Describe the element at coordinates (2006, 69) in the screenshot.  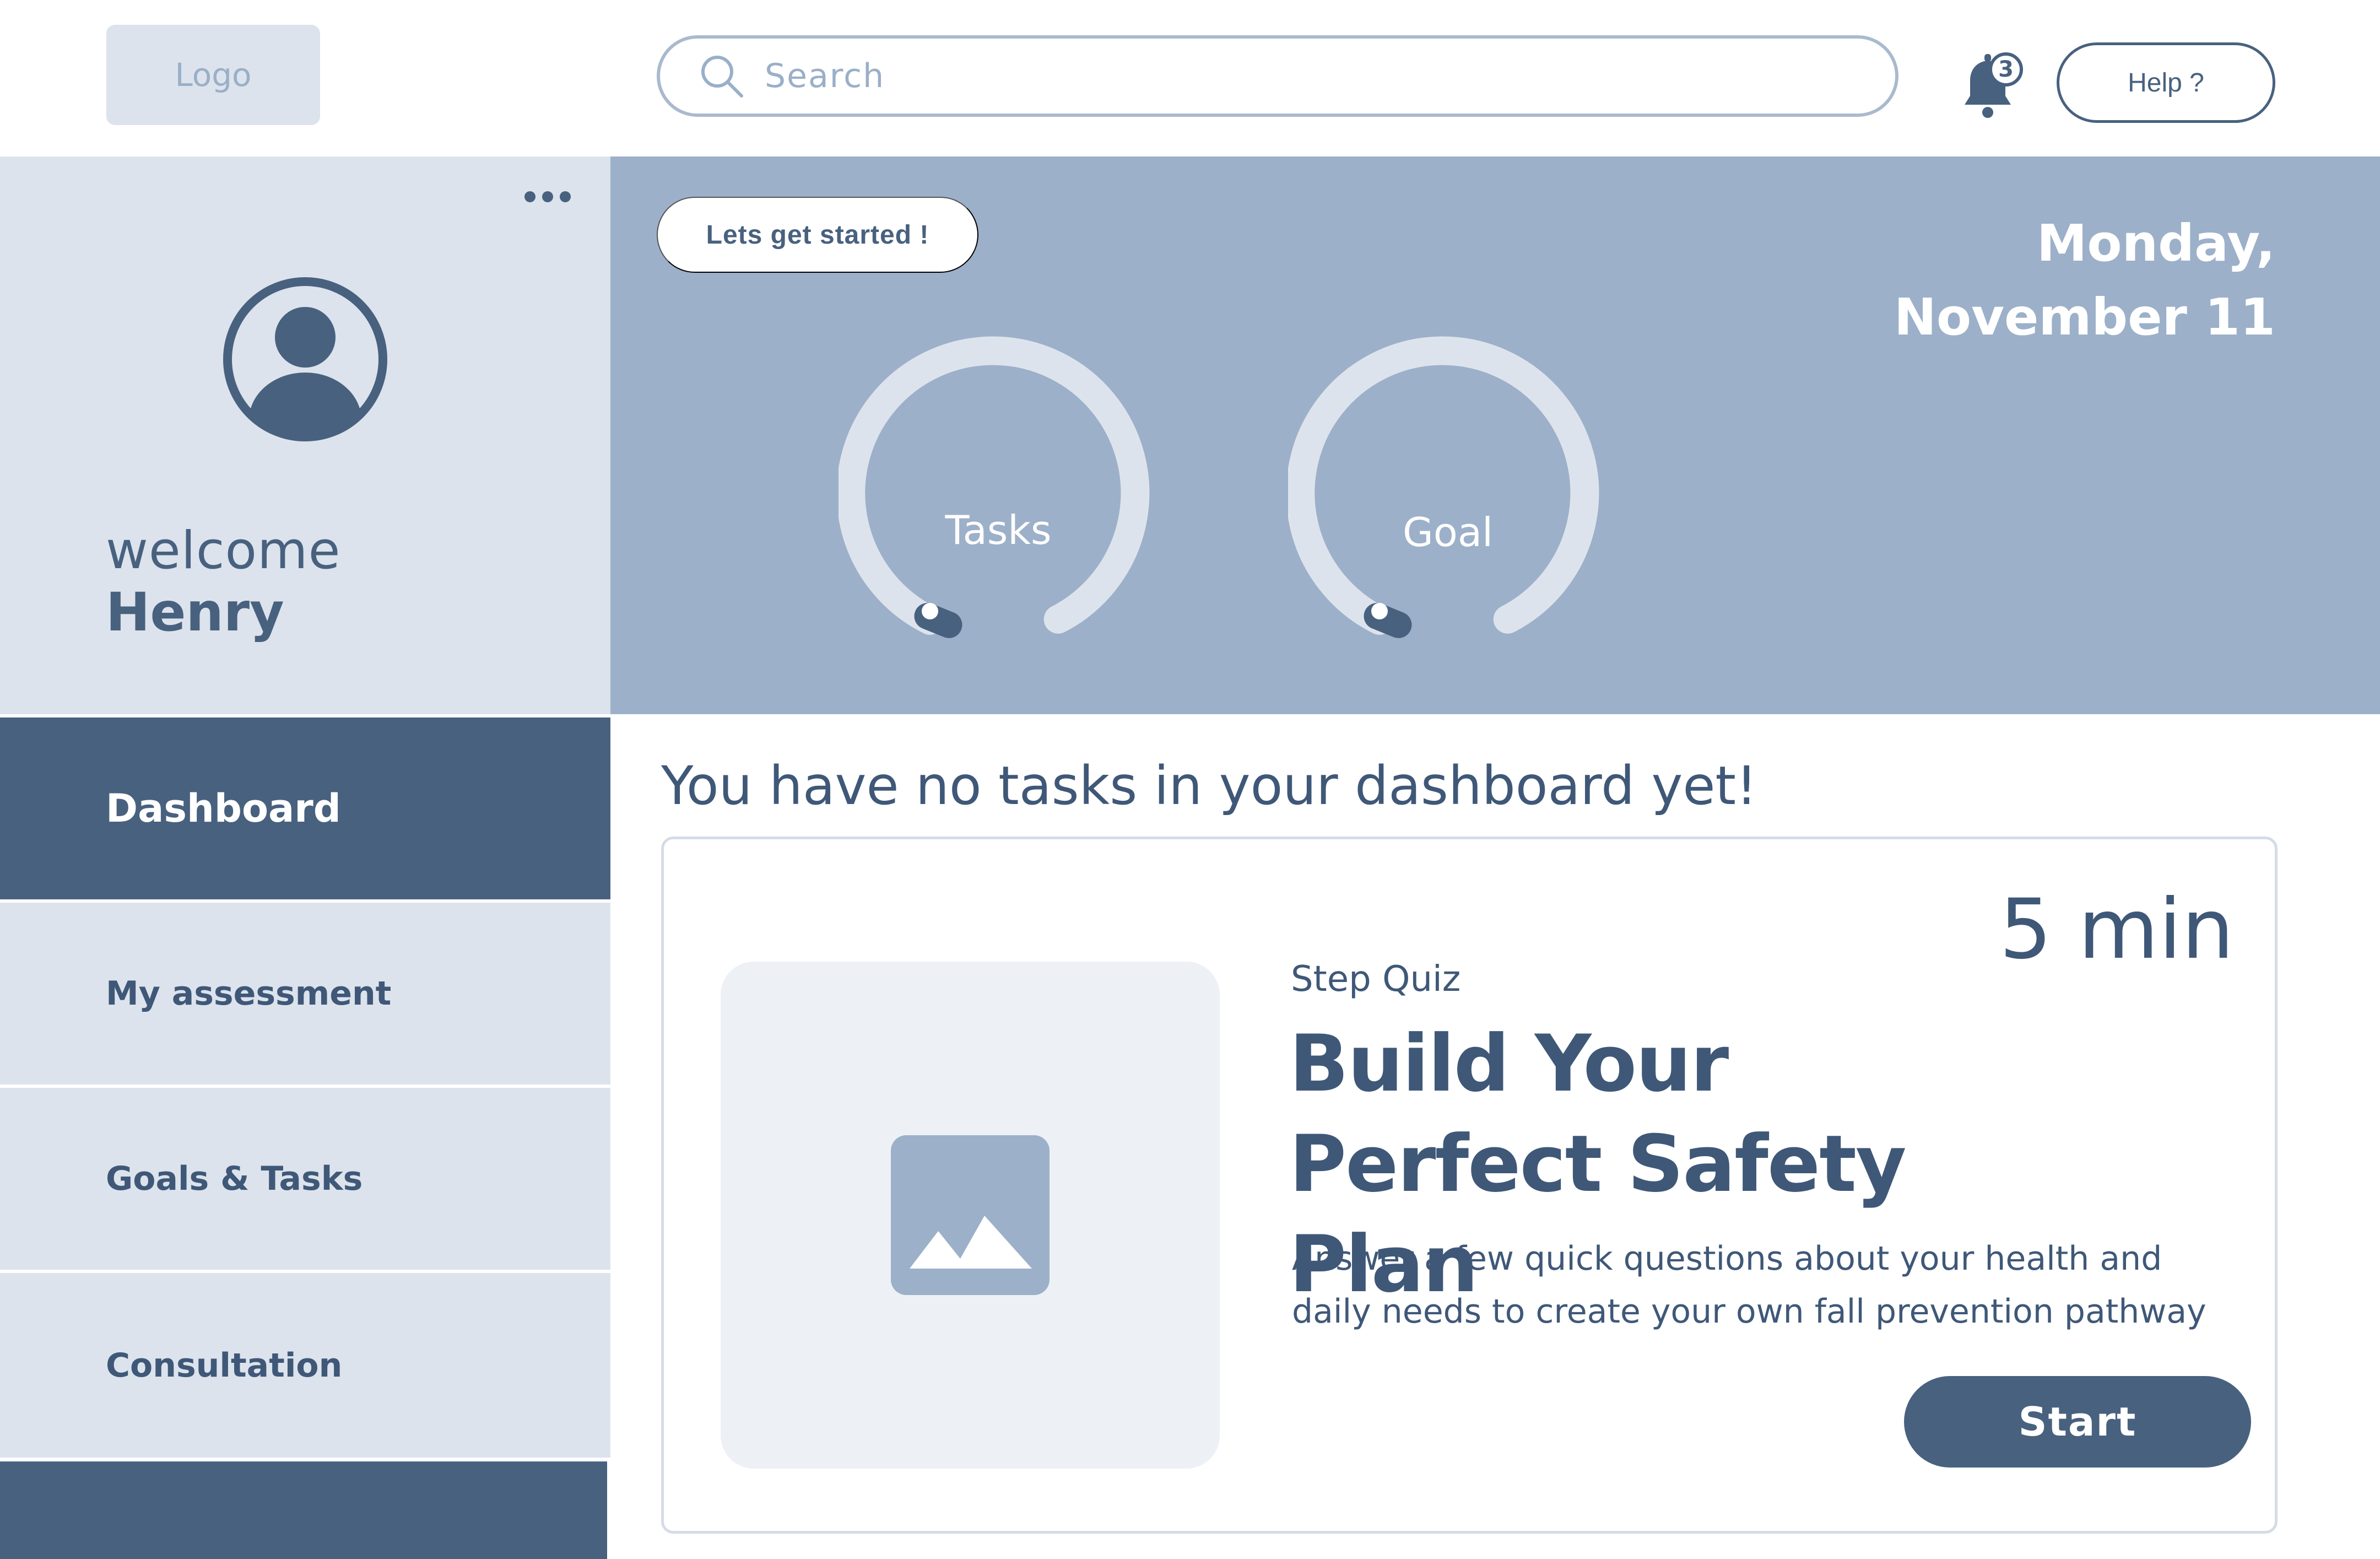
I see `notification-badge: 3` at that location.